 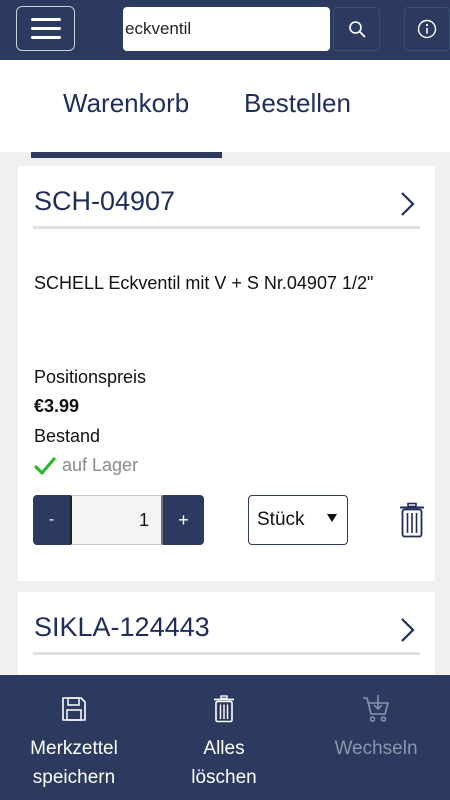 I want to click on stock-status-row: auf Lager, so click(x=86, y=465).